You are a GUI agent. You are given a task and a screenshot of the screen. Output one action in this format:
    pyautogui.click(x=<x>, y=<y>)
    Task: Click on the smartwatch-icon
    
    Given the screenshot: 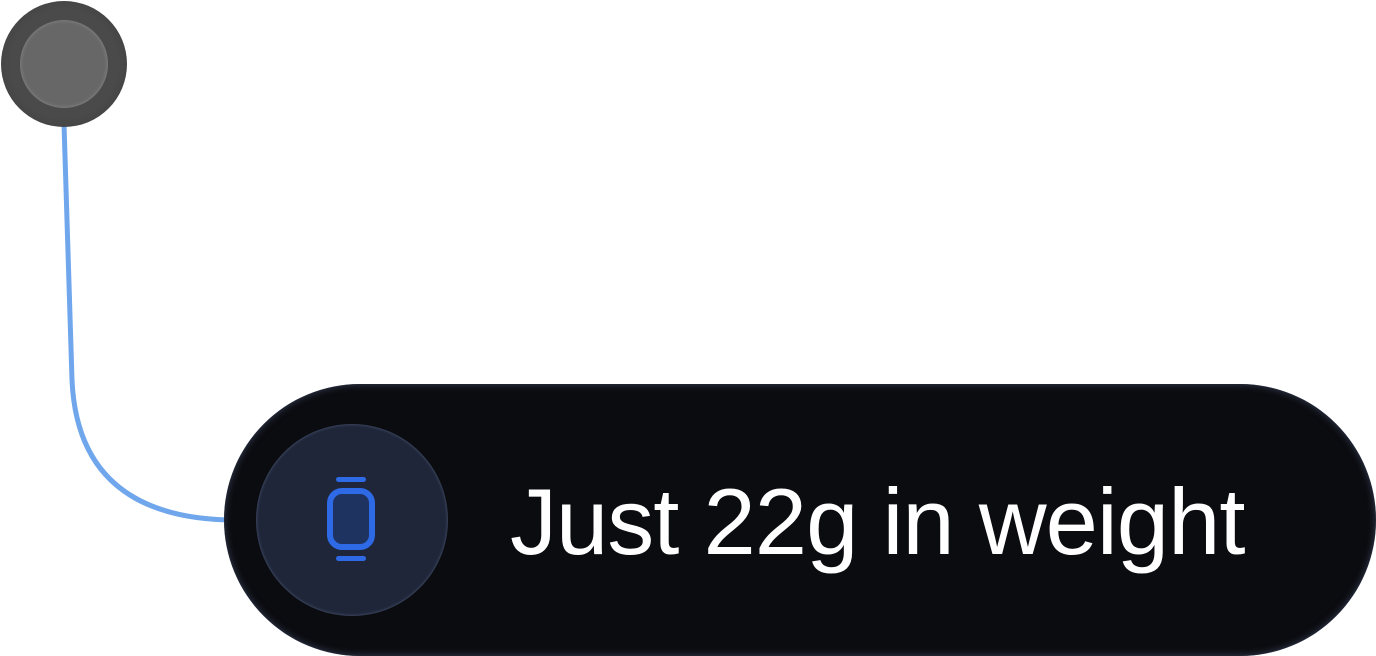 What is the action you would take?
    pyautogui.click(x=351, y=519)
    